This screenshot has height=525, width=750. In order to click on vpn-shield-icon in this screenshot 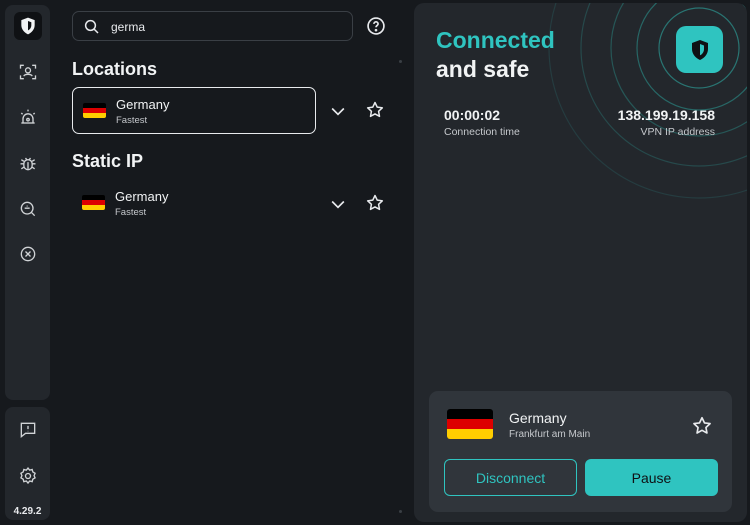, I will do `click(28, 26)`.